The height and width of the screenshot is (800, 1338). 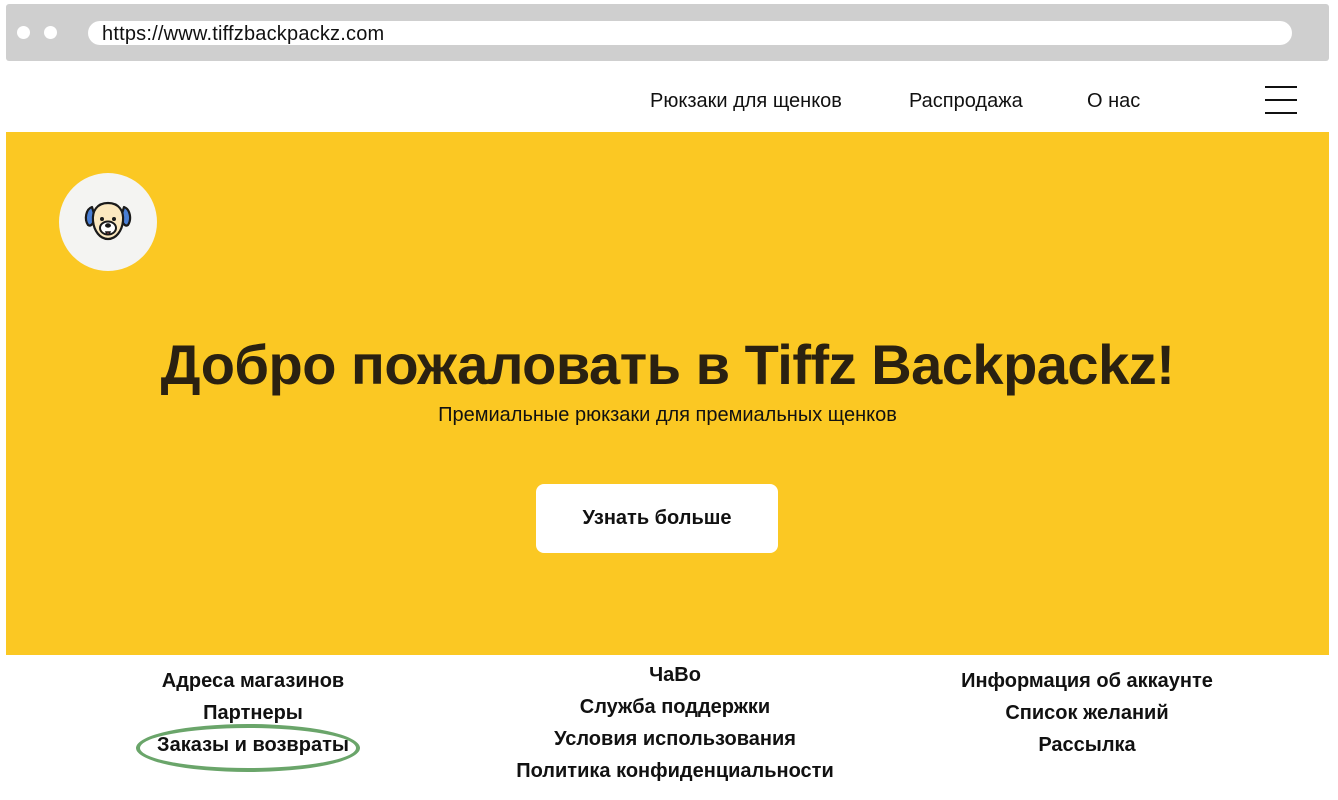 What do you see at coordinates (253, 745) in the screenshot?
I see `footer-link-orders-returns: Заказы и возвраты` at bounding box center [253, 745].